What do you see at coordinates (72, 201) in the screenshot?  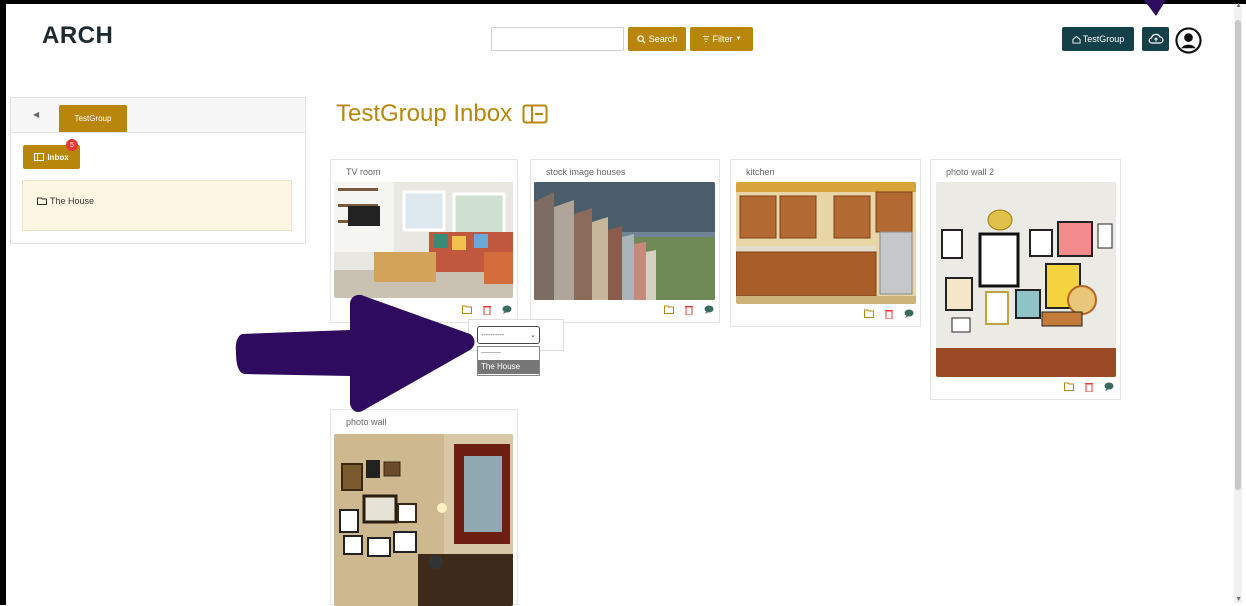 I see `folder-label: The House` at bounding box center [72, 201].